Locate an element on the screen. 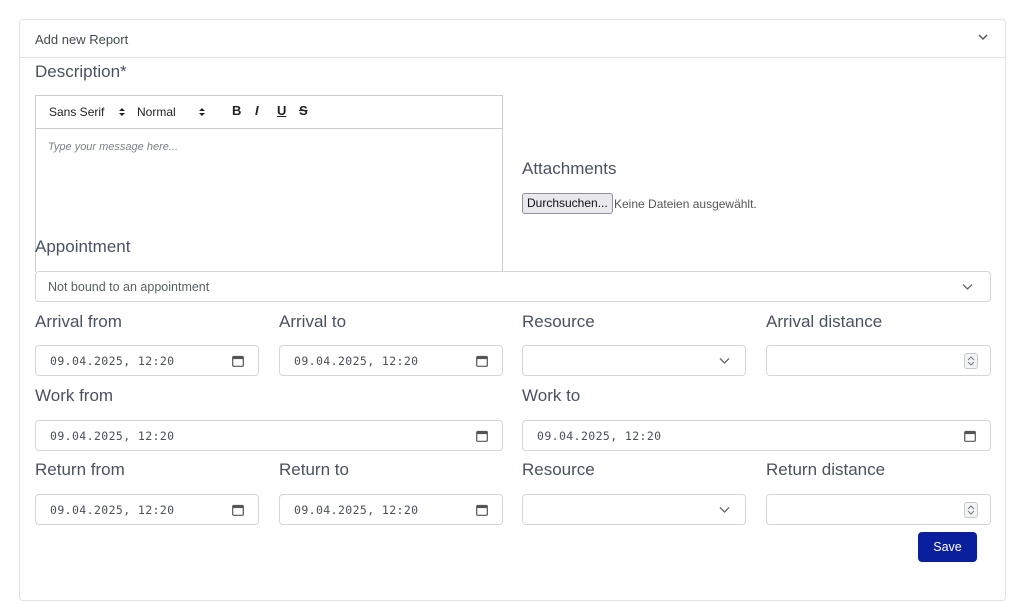 The width and height of the screenshot is (1024, 601). return-to-input: 09.04.2025, 12:20 is located at coordinates (391, 509).